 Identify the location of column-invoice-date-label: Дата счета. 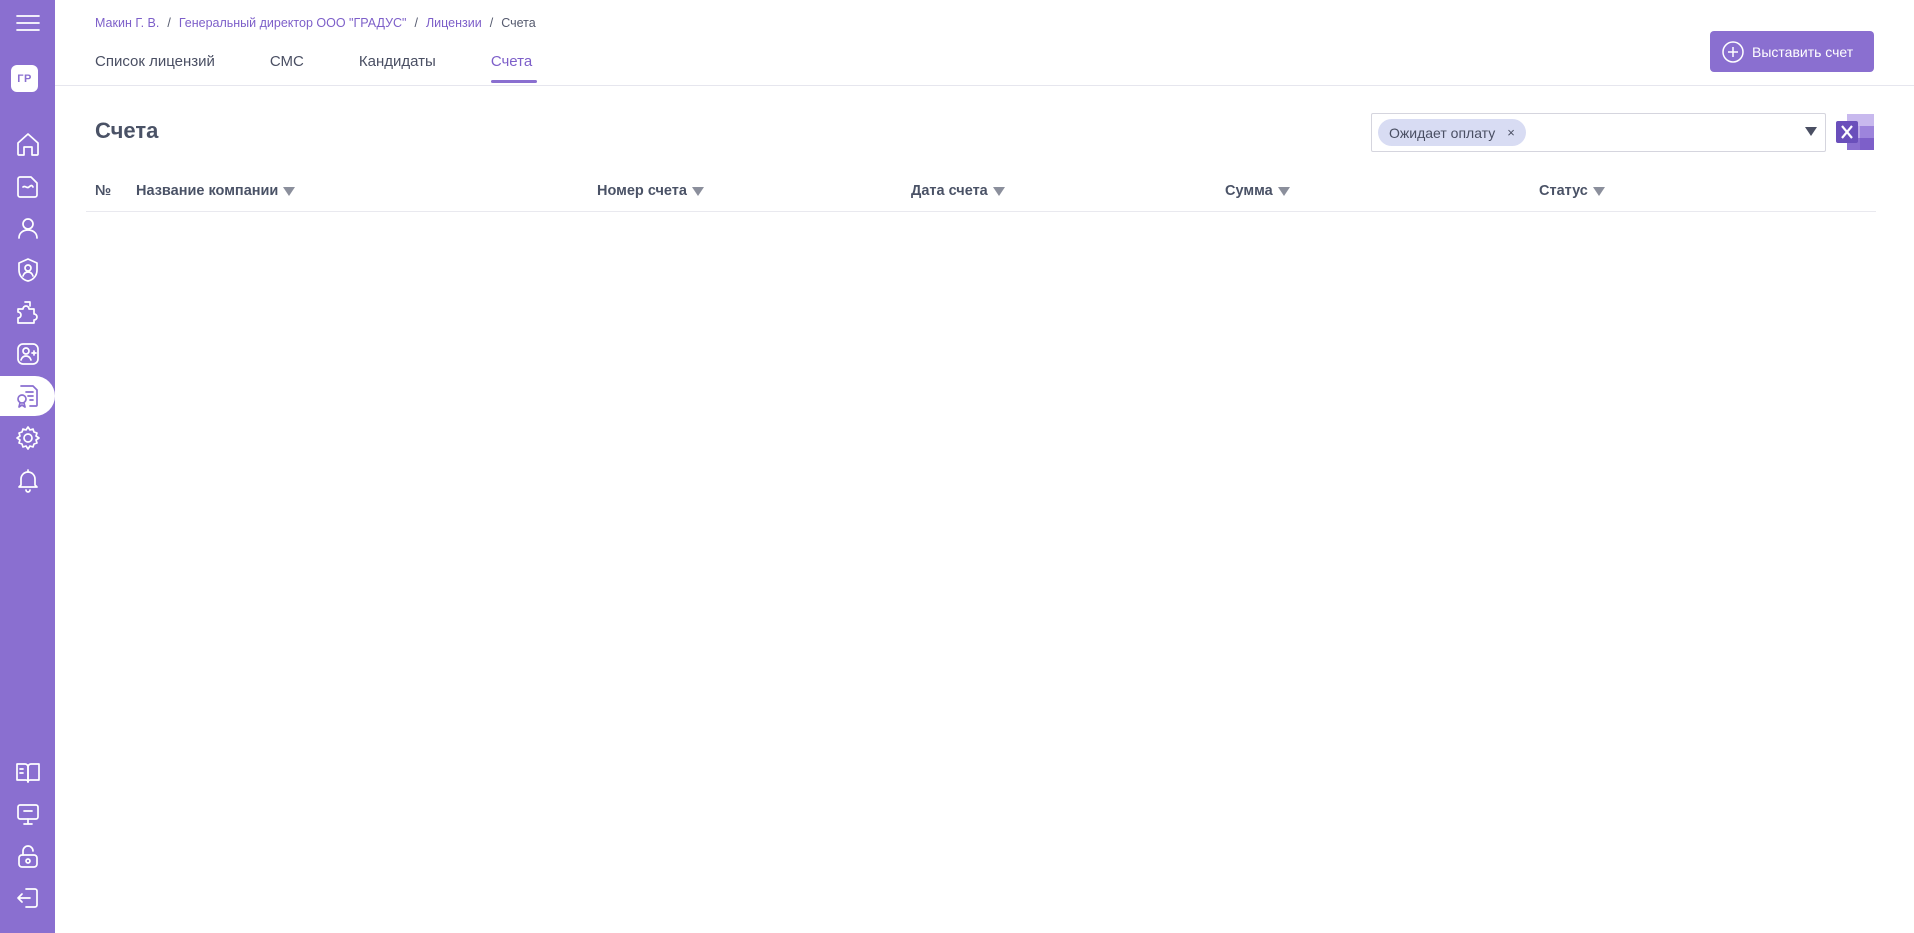
(949, 191).